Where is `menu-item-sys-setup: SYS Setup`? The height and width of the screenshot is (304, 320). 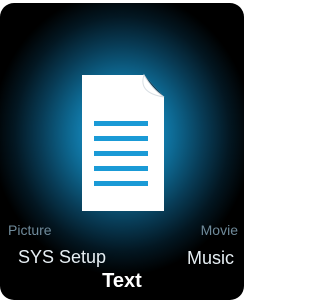 menu-item-sys-setup: SYS Setup is located at coordinates (62, 257).